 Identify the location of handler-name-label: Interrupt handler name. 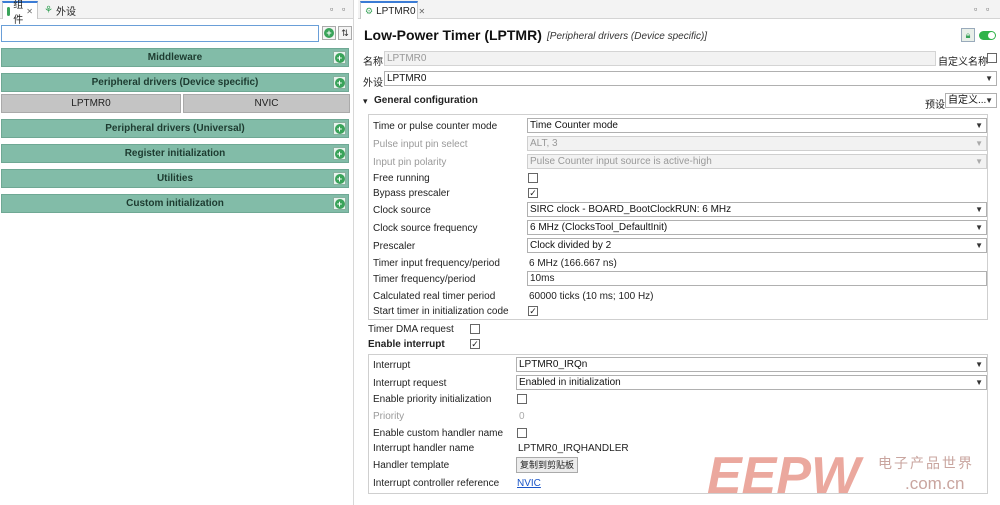
(424, 448).